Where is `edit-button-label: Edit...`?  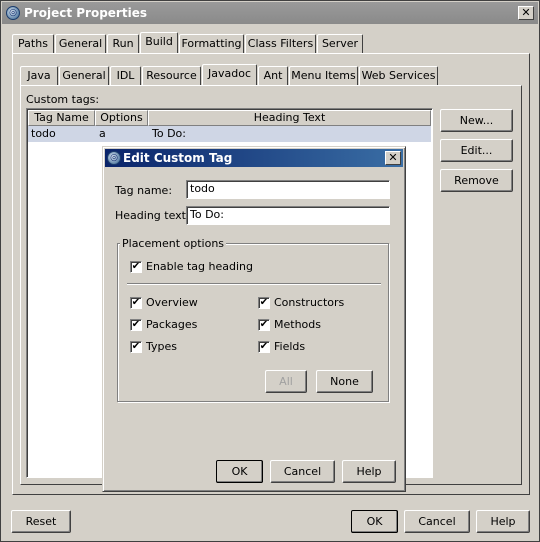 edit-button-label: Edit... is located at coordinates (476, 150).